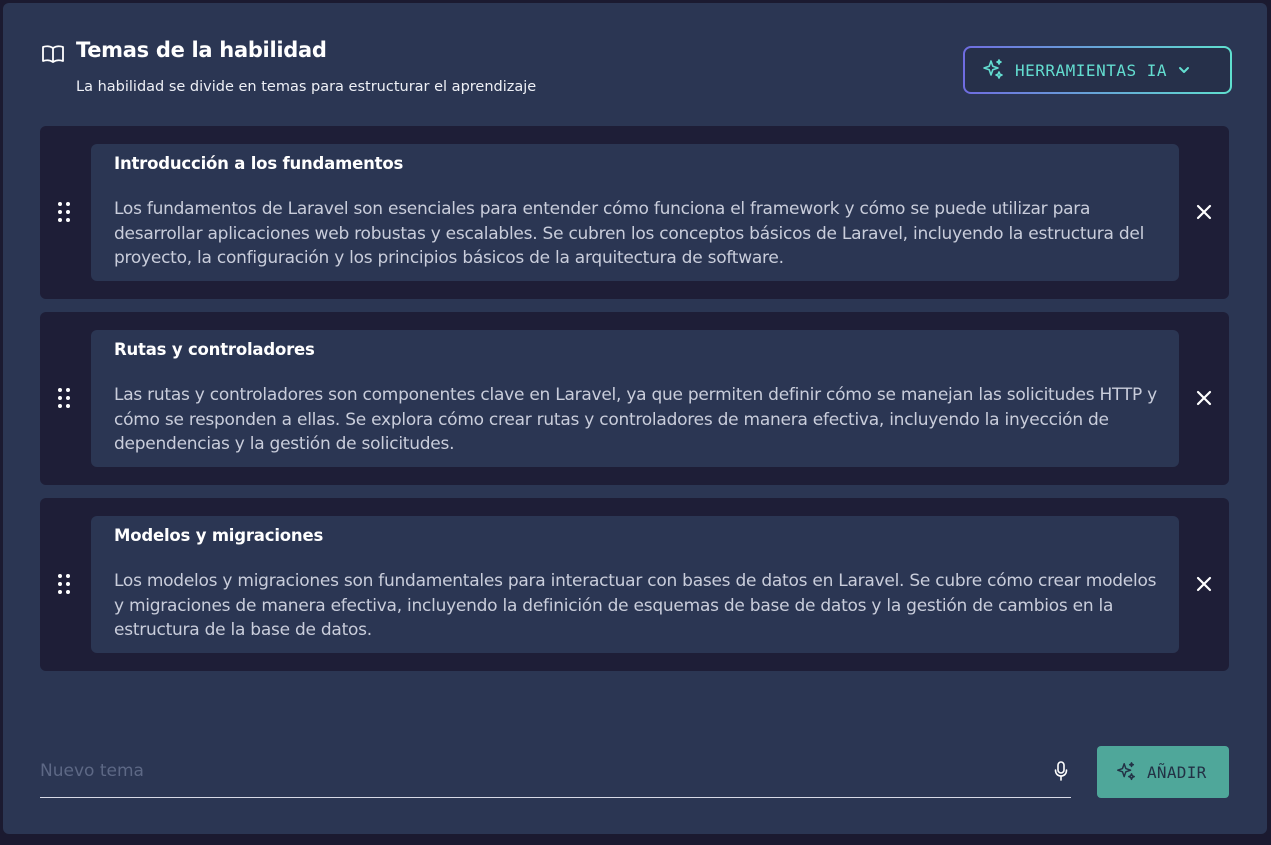  I want to click on topic-title: Modelos y migraciones, so click(219, 535).